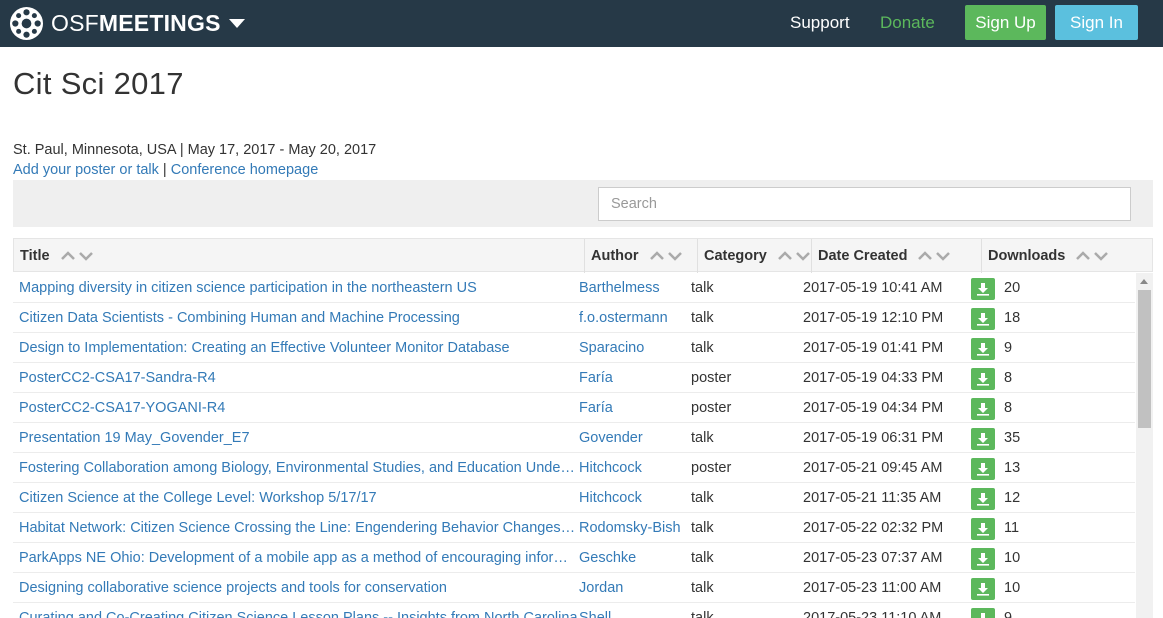  I want to click on column-category-label: Category, so click(735, 256).